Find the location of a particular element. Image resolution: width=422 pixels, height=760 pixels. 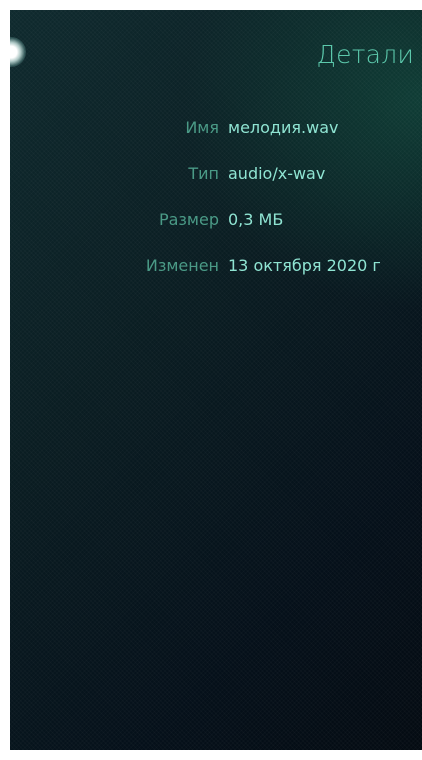

detail-label-modified: Изменен is located at coordinates (182, 265).